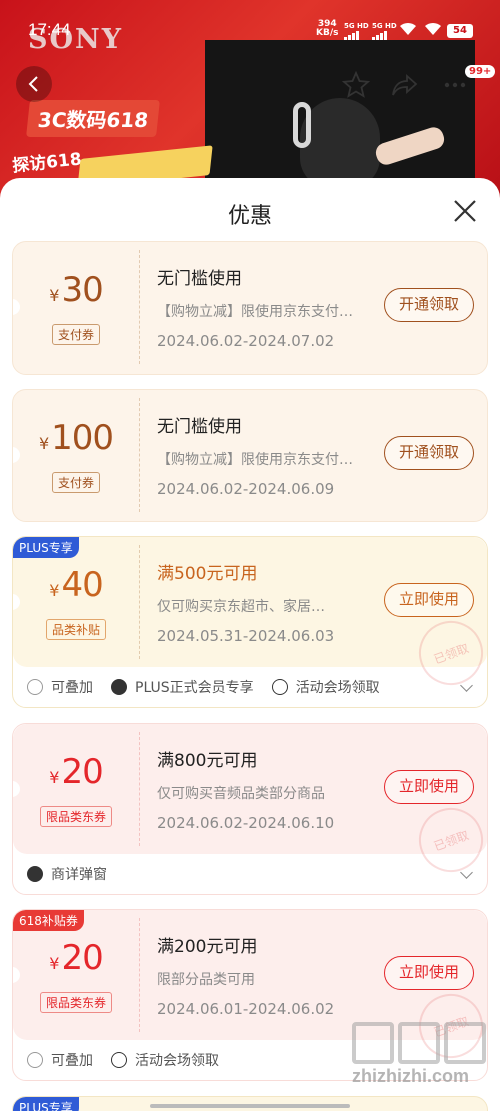 The height and width of the screenshot is (1111, 500). I want to click on promo-subtitle: 探访618, so click(47, 163).